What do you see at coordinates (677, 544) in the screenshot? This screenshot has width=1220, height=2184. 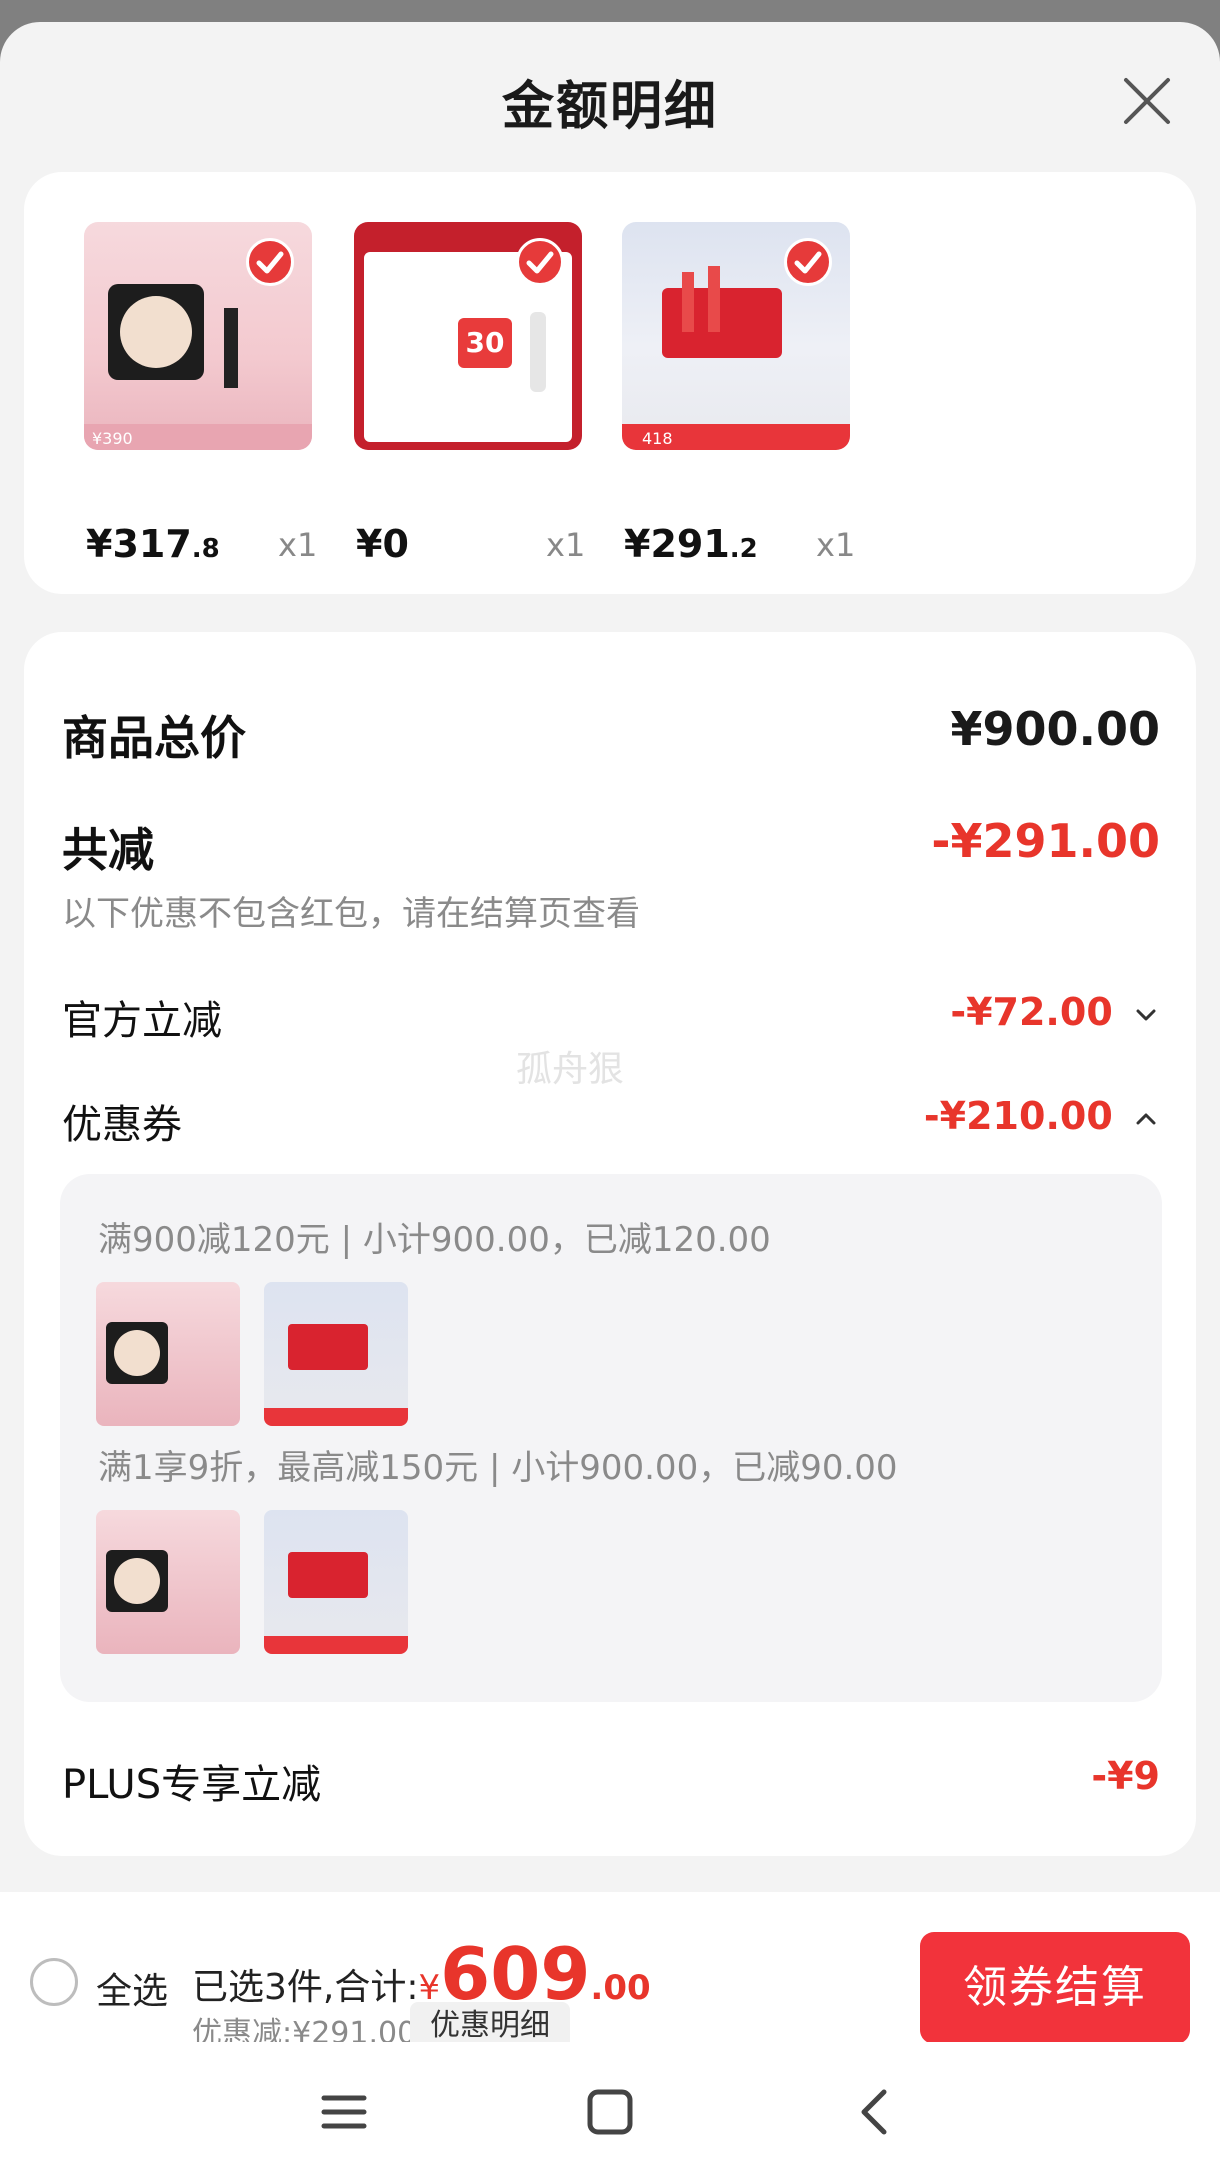 I see `price-integer: ¥291` at bounding box center [677, 544].